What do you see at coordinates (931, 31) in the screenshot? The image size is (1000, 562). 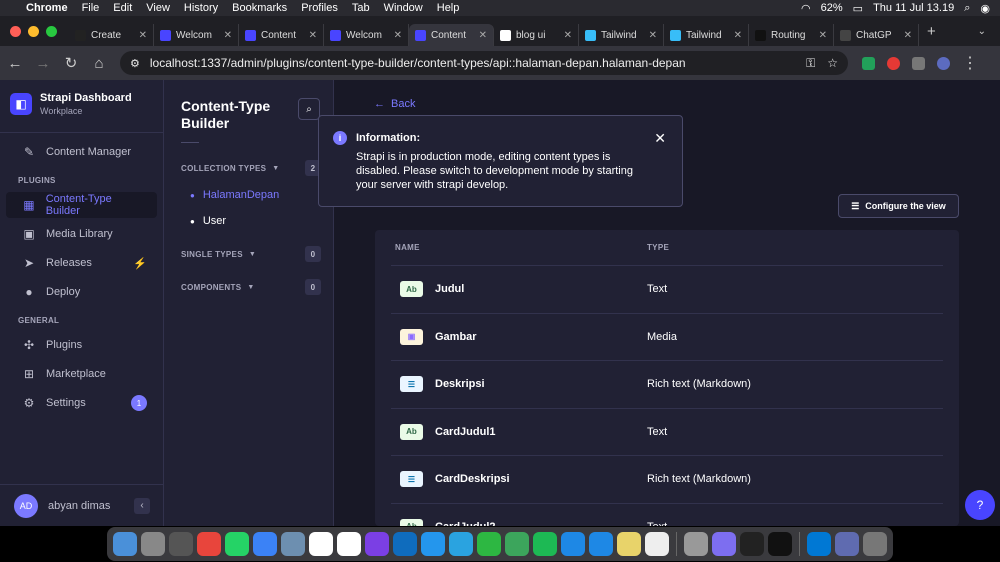 I see `new-tab-button: +` at bounding box center [931, 31].